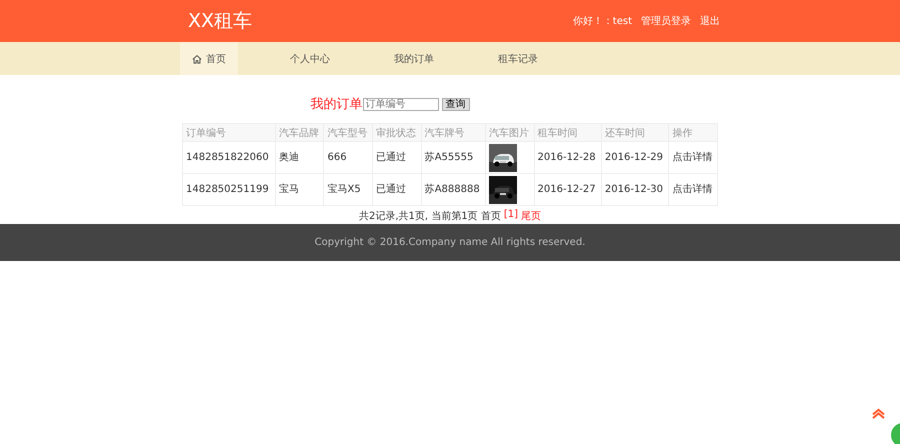 This screenshot has width=900, height=444. Describe the element at coordinates (456, 104) in the screenshot. I see `search-button: 查询` at that location.